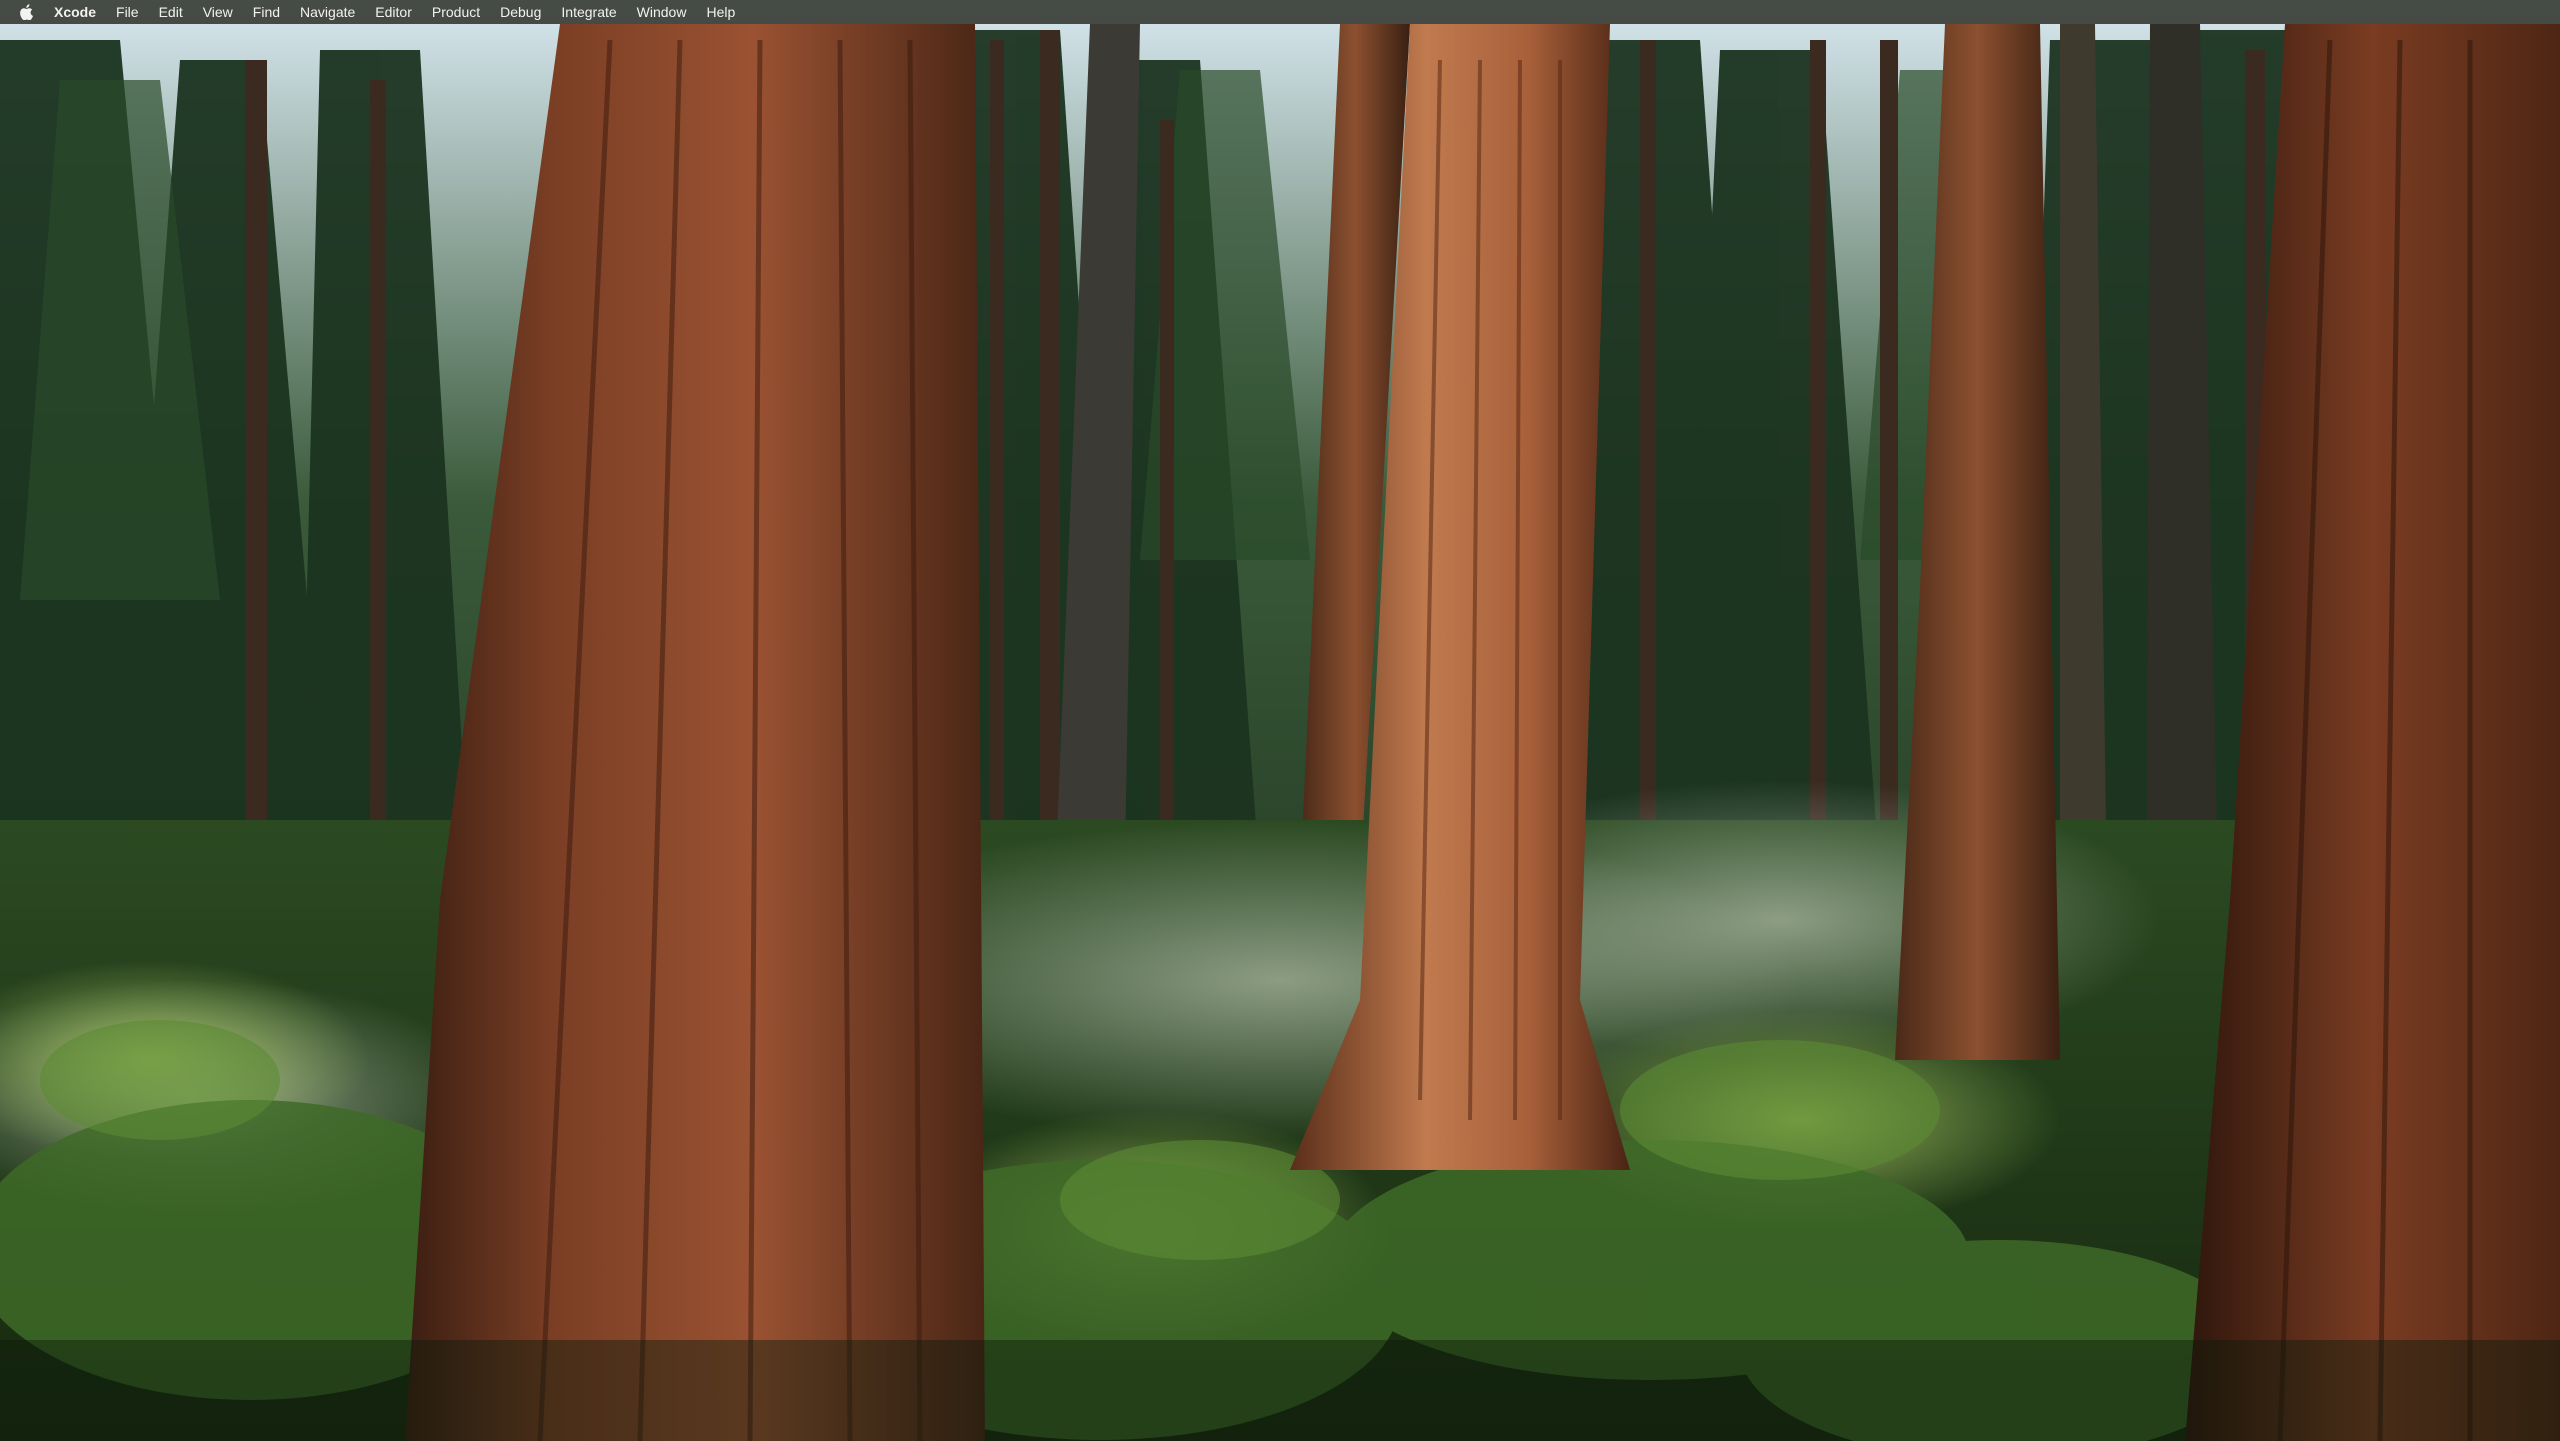 Image resolution: width=2560 pixels, height=1441 pixels. Describe the element at coordinates (720, 12) in the screenshot. I see `menu-help: Help` at that location.